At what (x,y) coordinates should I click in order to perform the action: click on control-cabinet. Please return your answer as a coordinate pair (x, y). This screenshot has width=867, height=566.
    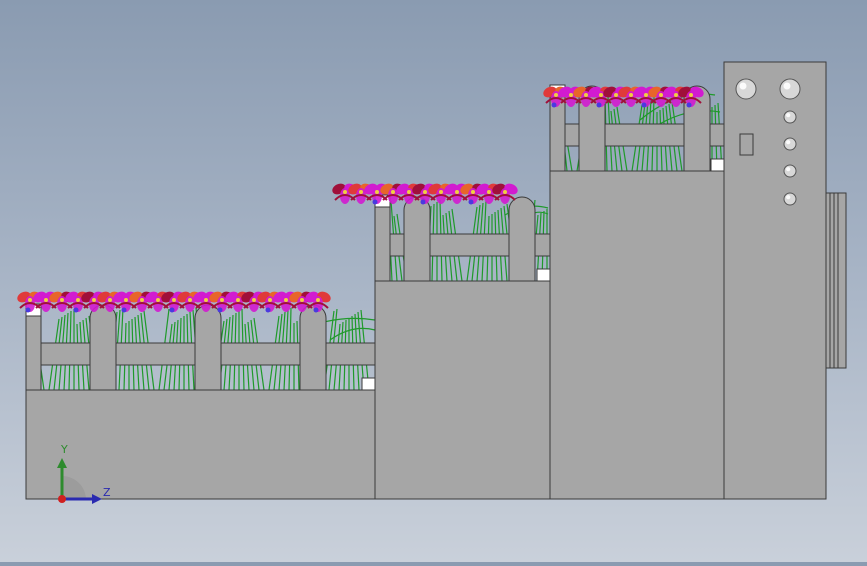
    Looking at the image, I should click on (785, 280).